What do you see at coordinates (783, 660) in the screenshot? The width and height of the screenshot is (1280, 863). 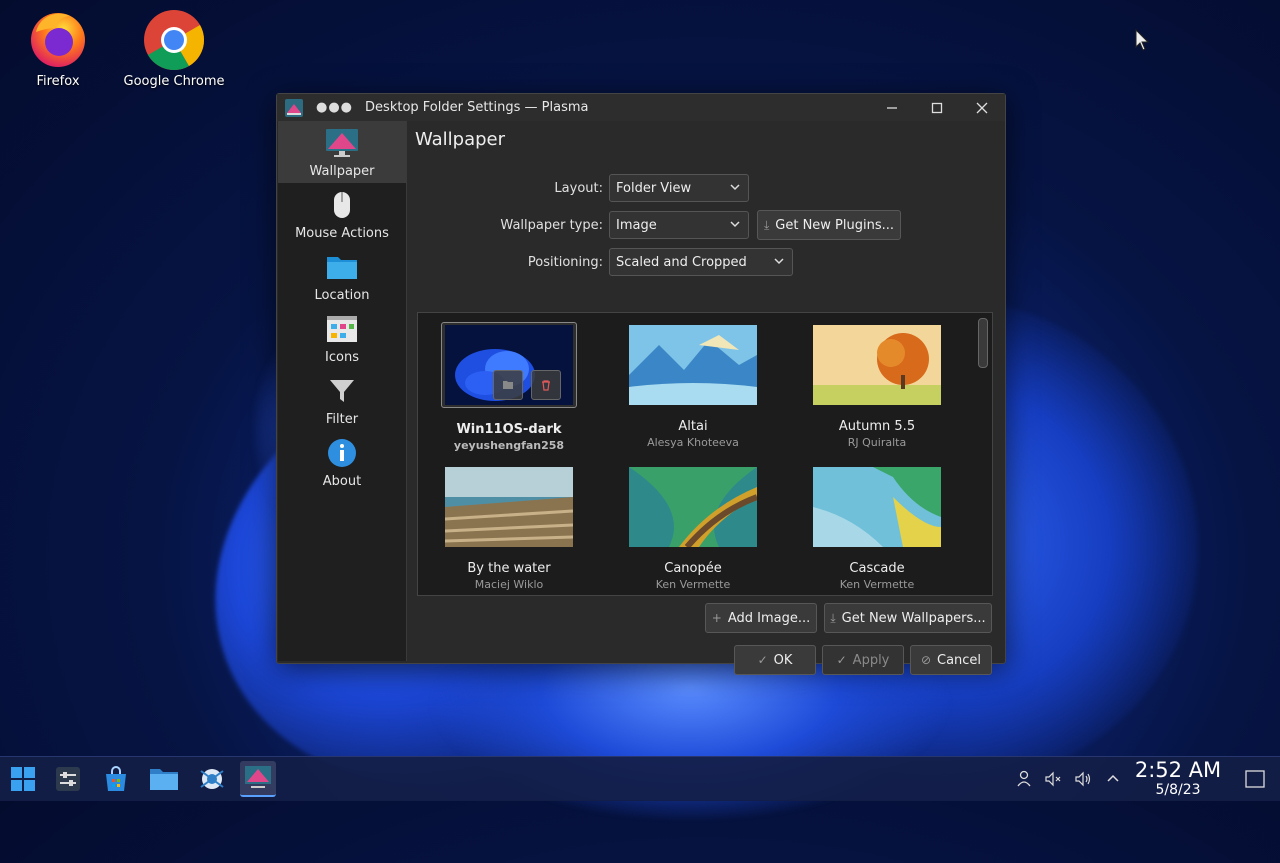 I see `ok-label: OK` at bounding box center [783, 660].